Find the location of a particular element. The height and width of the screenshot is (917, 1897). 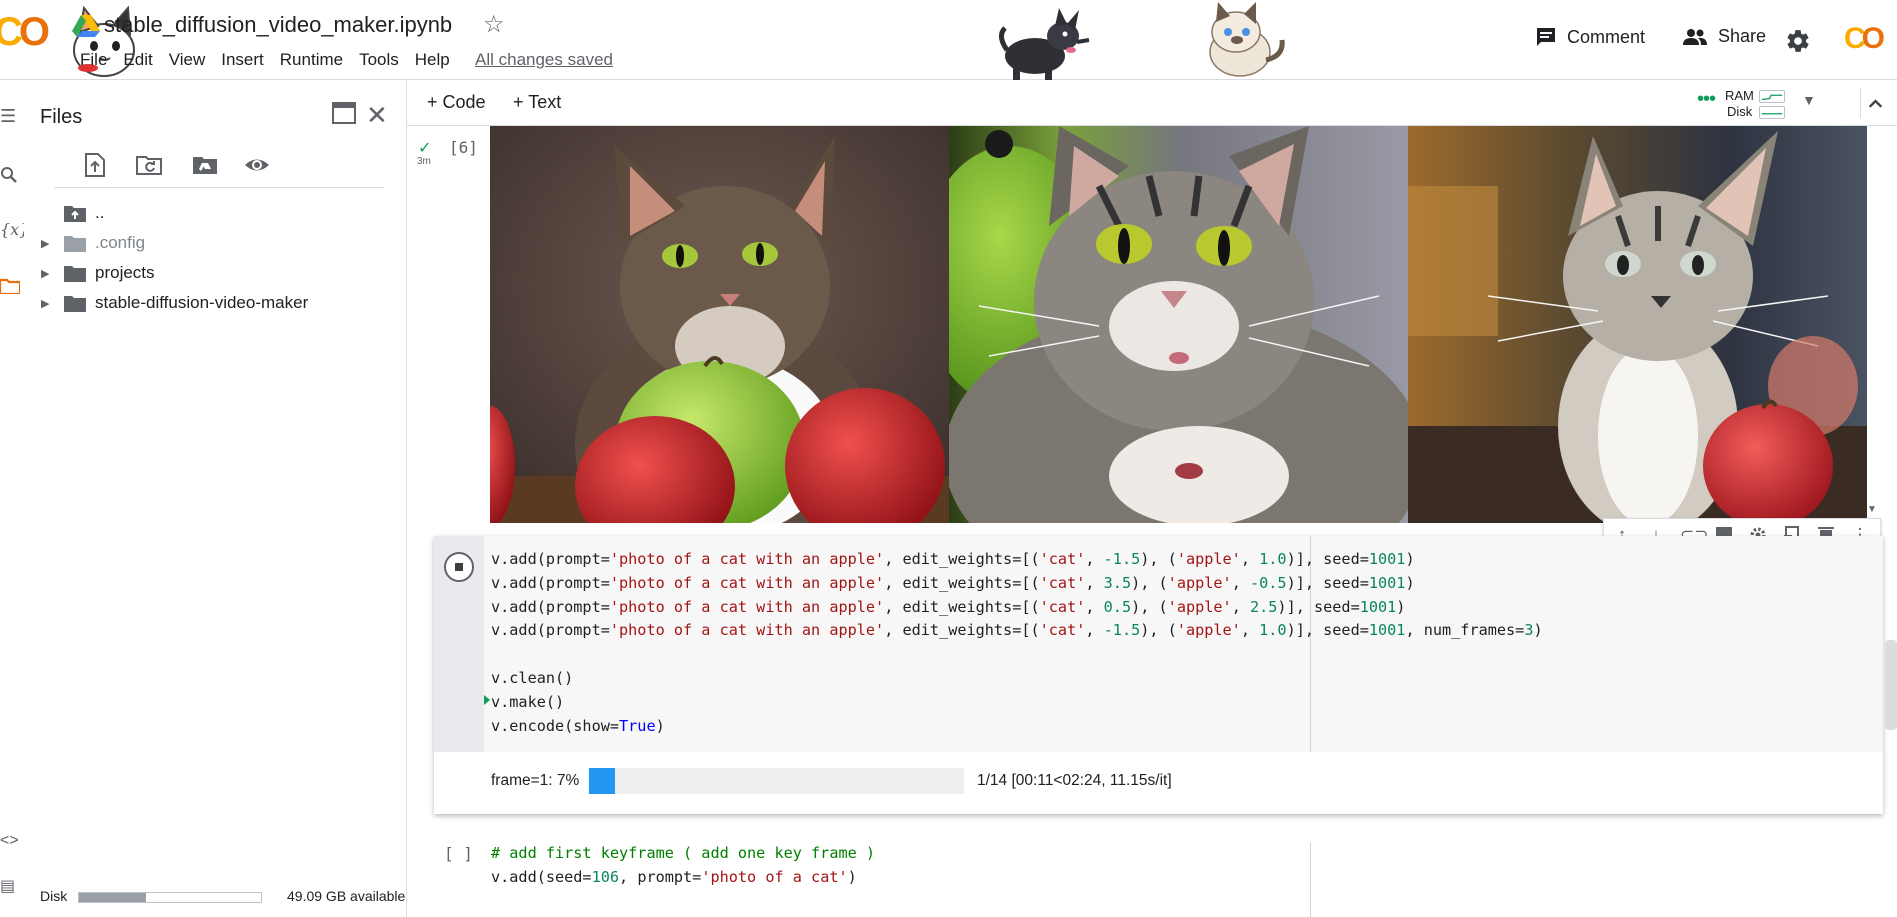

disk-available-text: 49.09 GB available is located at coordinates (346, 896).